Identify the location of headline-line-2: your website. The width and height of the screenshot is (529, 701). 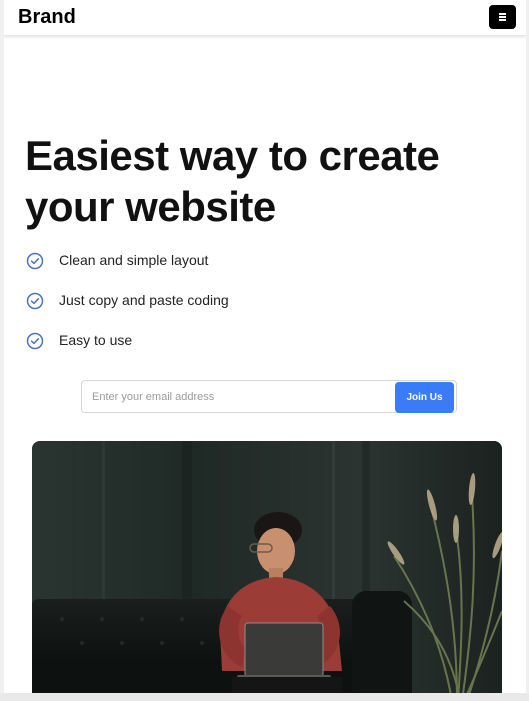
(150, 206).